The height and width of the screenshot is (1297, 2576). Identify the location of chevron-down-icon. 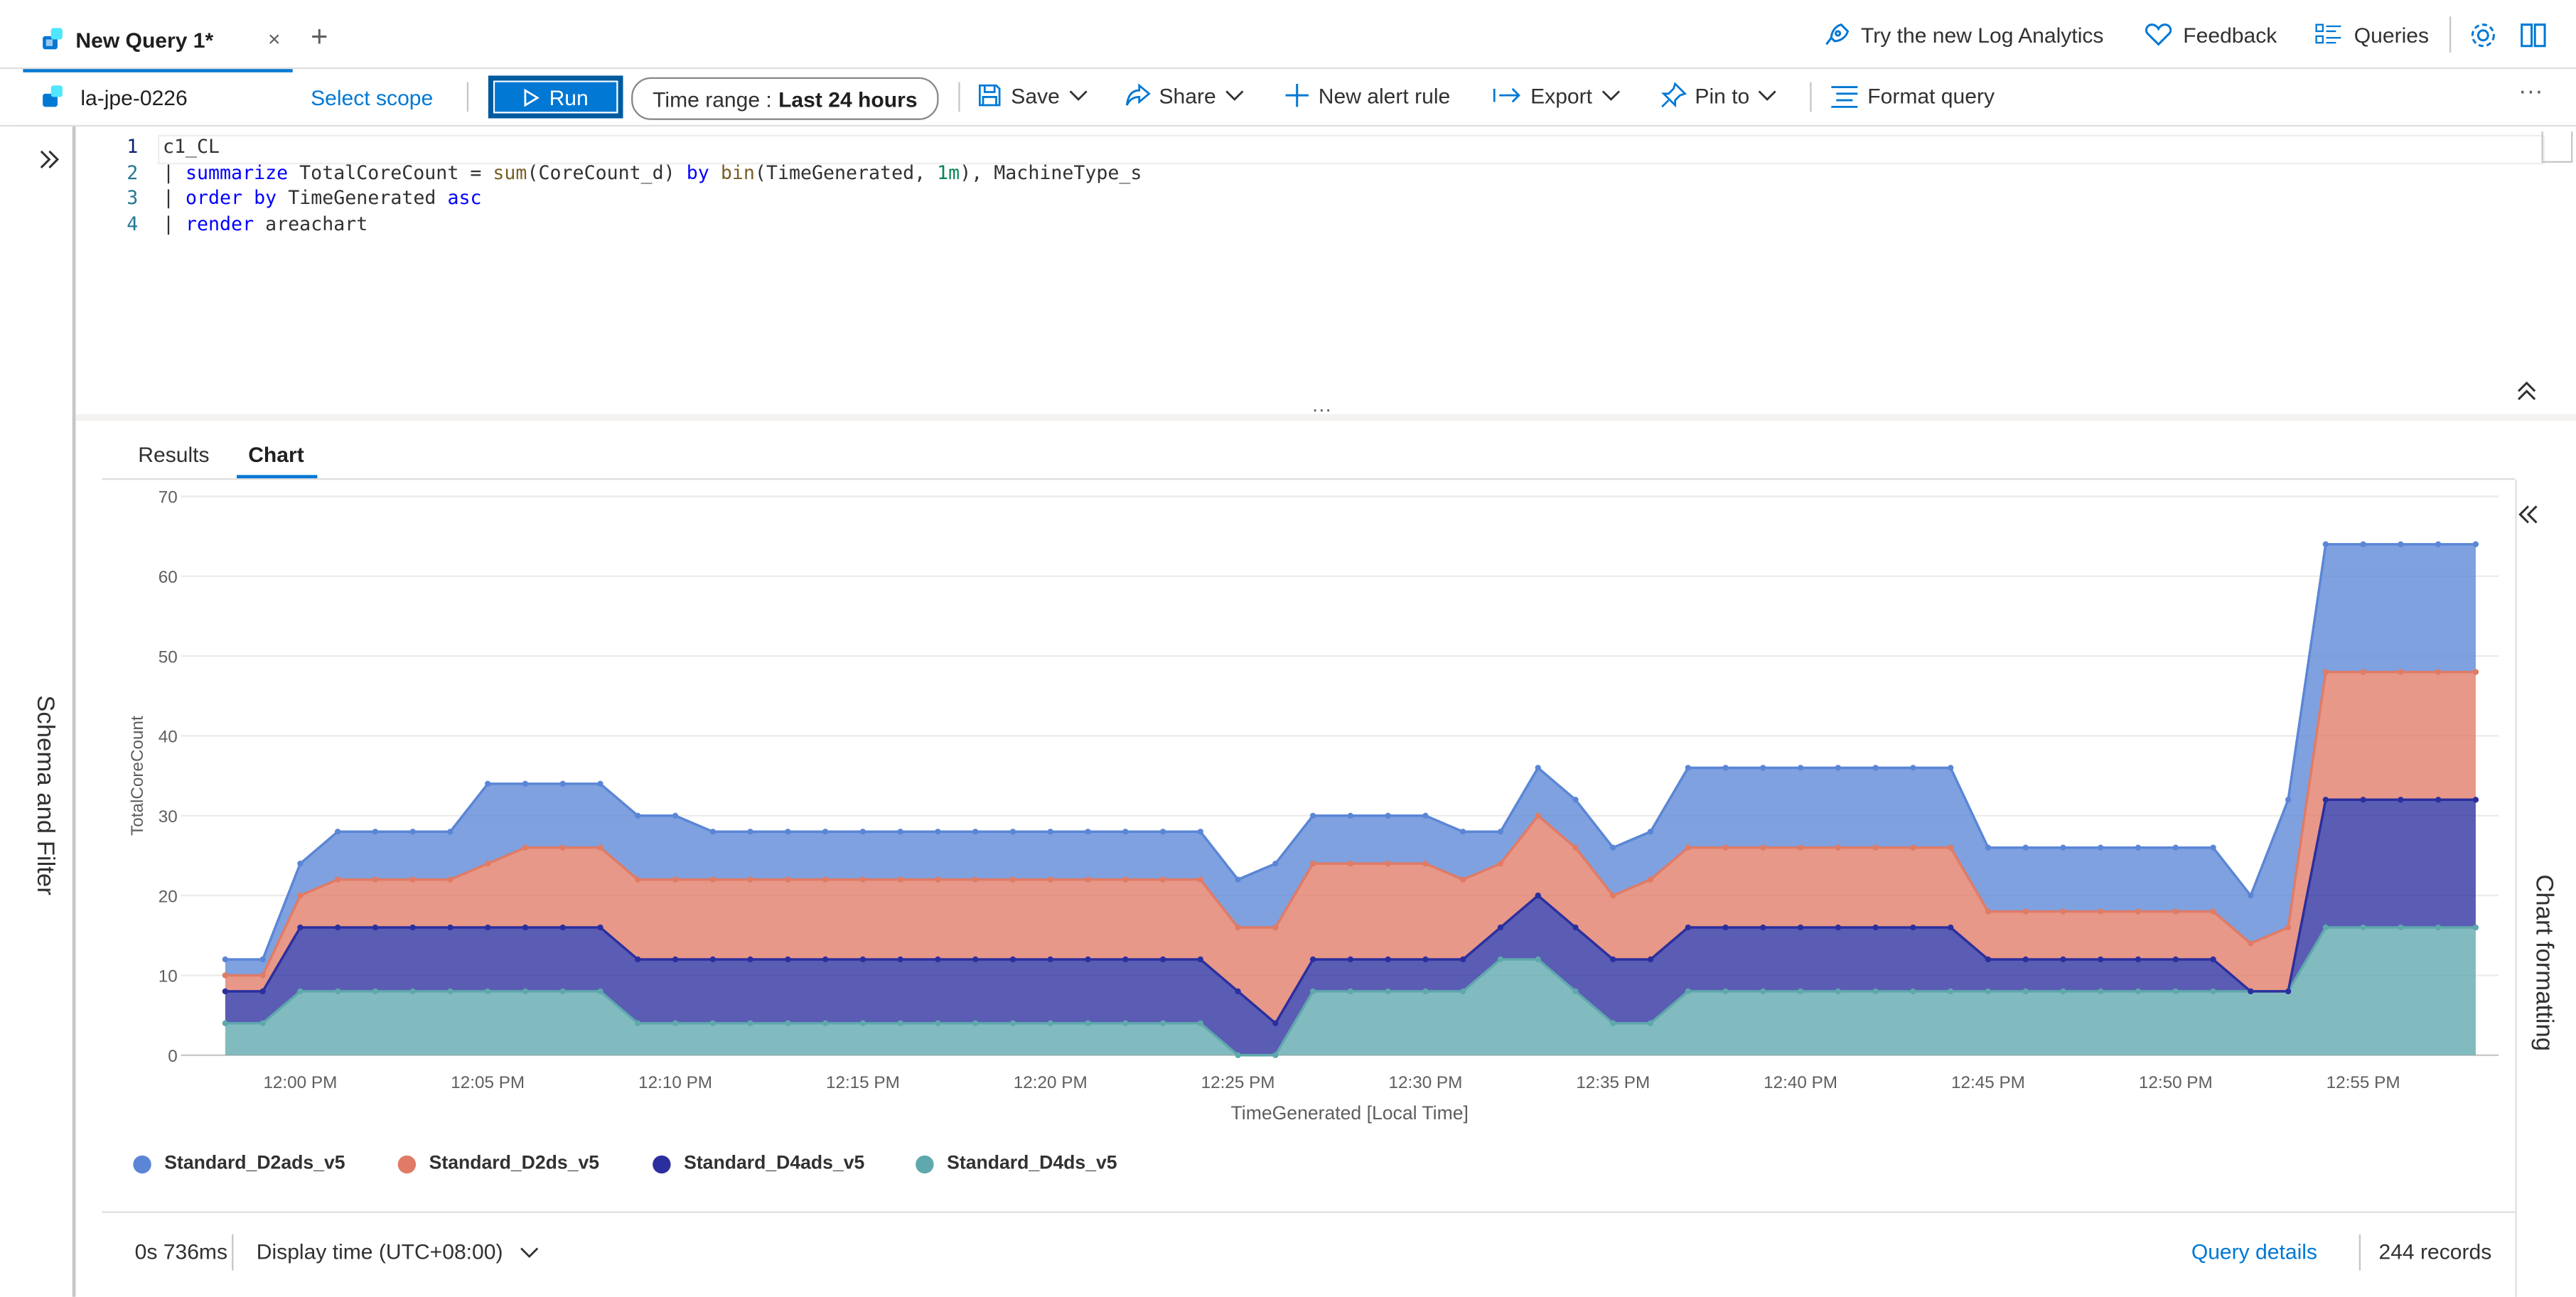
(1234, 95).